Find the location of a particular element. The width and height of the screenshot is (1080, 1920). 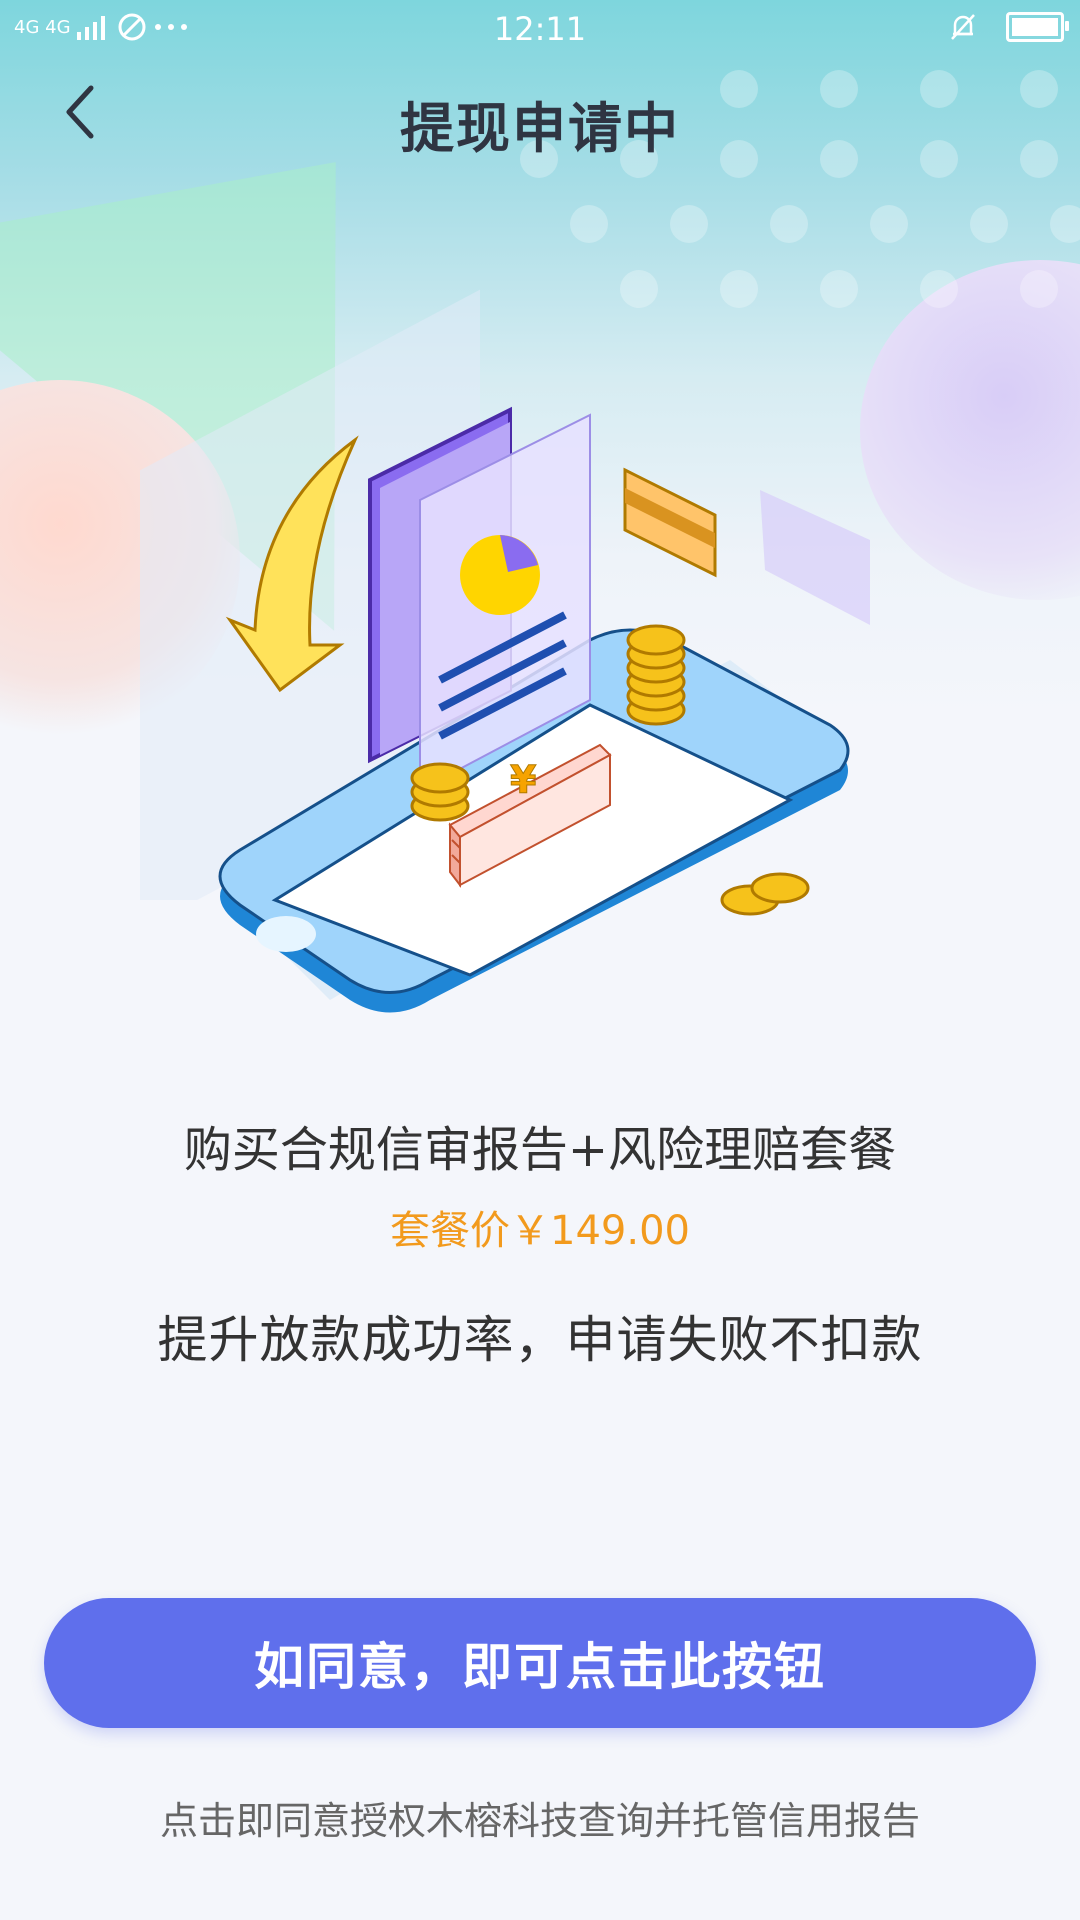

currency-symbol: ¥ is located at coordinates (523, 780).